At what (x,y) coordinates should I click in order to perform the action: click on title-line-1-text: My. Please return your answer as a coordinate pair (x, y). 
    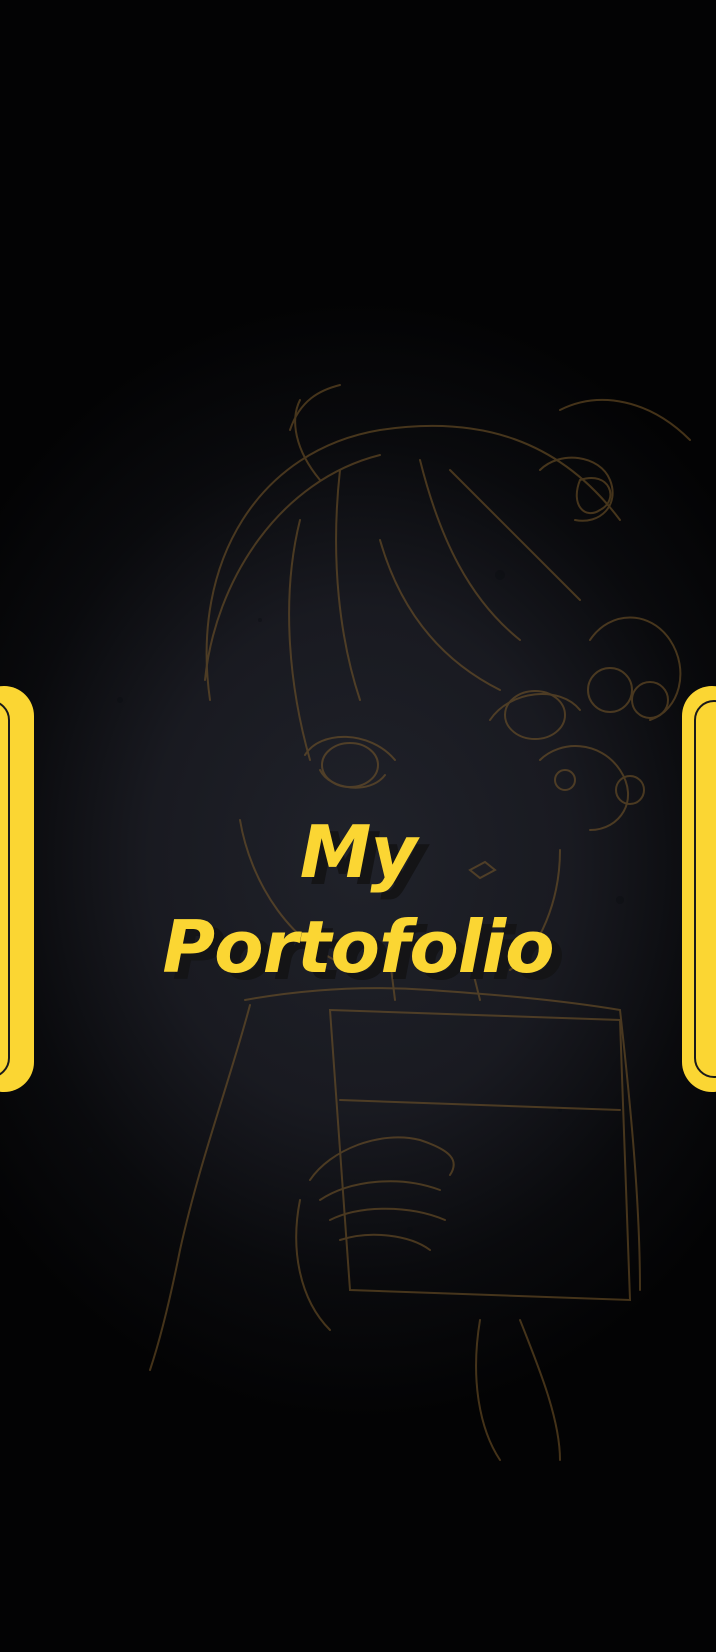
    Looking at the image, I should click on (358, 852).